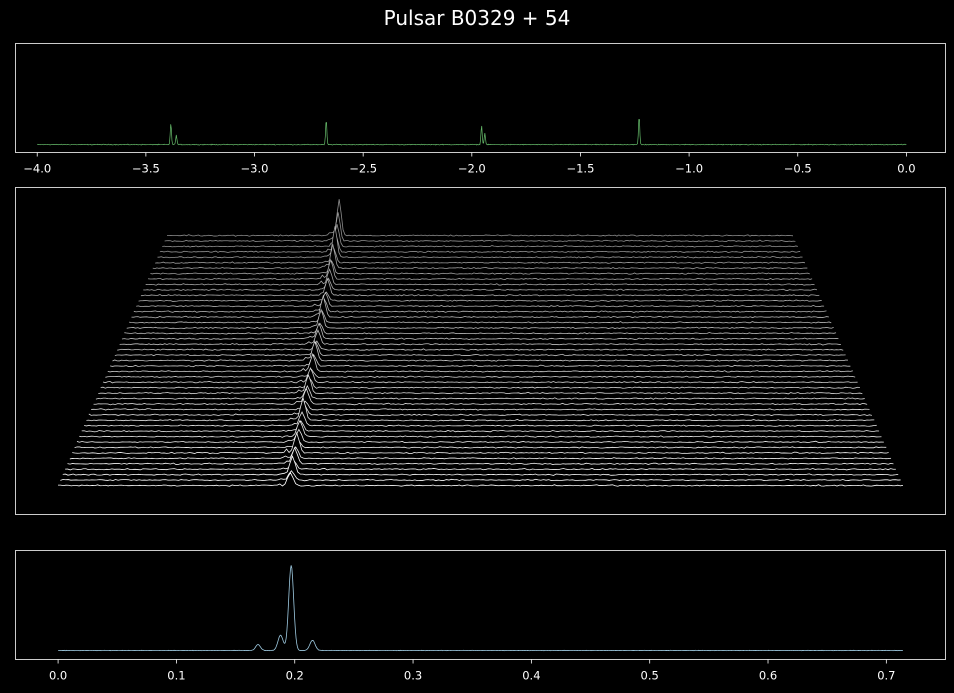 This screenshot has width=954, height=693. I want to click on top-x-tick-label: −3.5, so click(146, 169).